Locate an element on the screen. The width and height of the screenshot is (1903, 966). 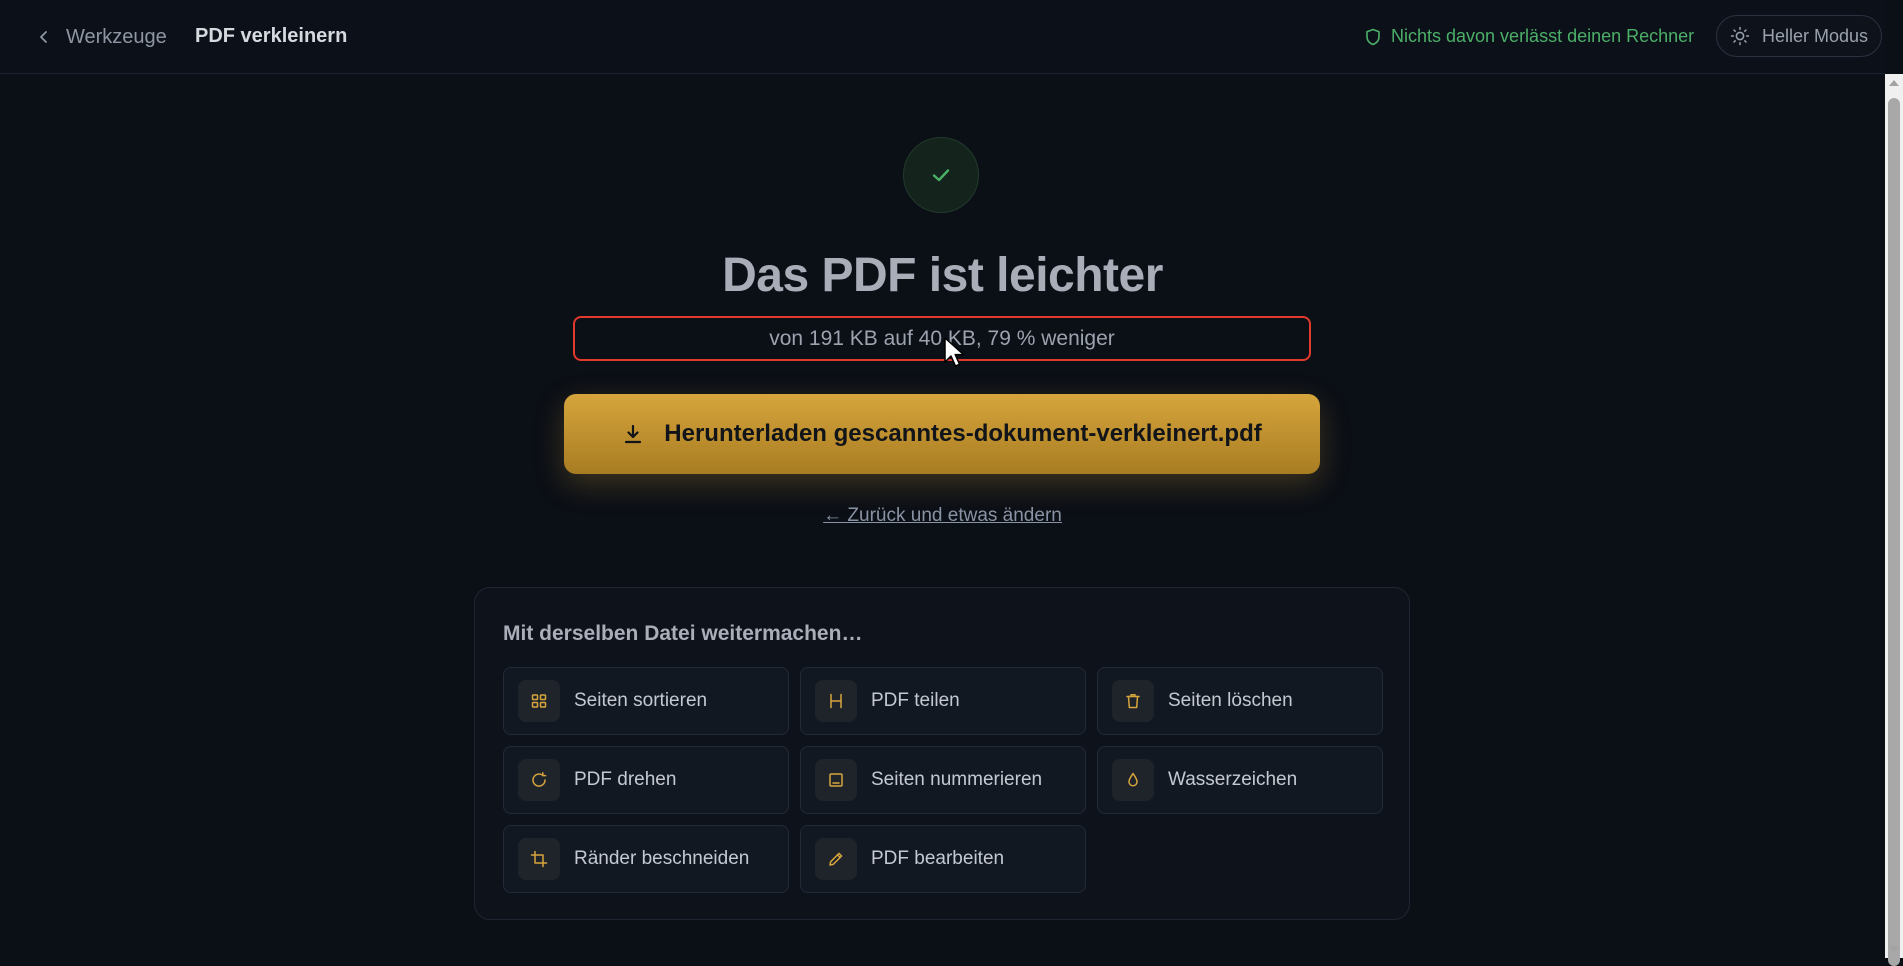
light-mode-button: Heller Modus is located at coordinates (1799, 36).